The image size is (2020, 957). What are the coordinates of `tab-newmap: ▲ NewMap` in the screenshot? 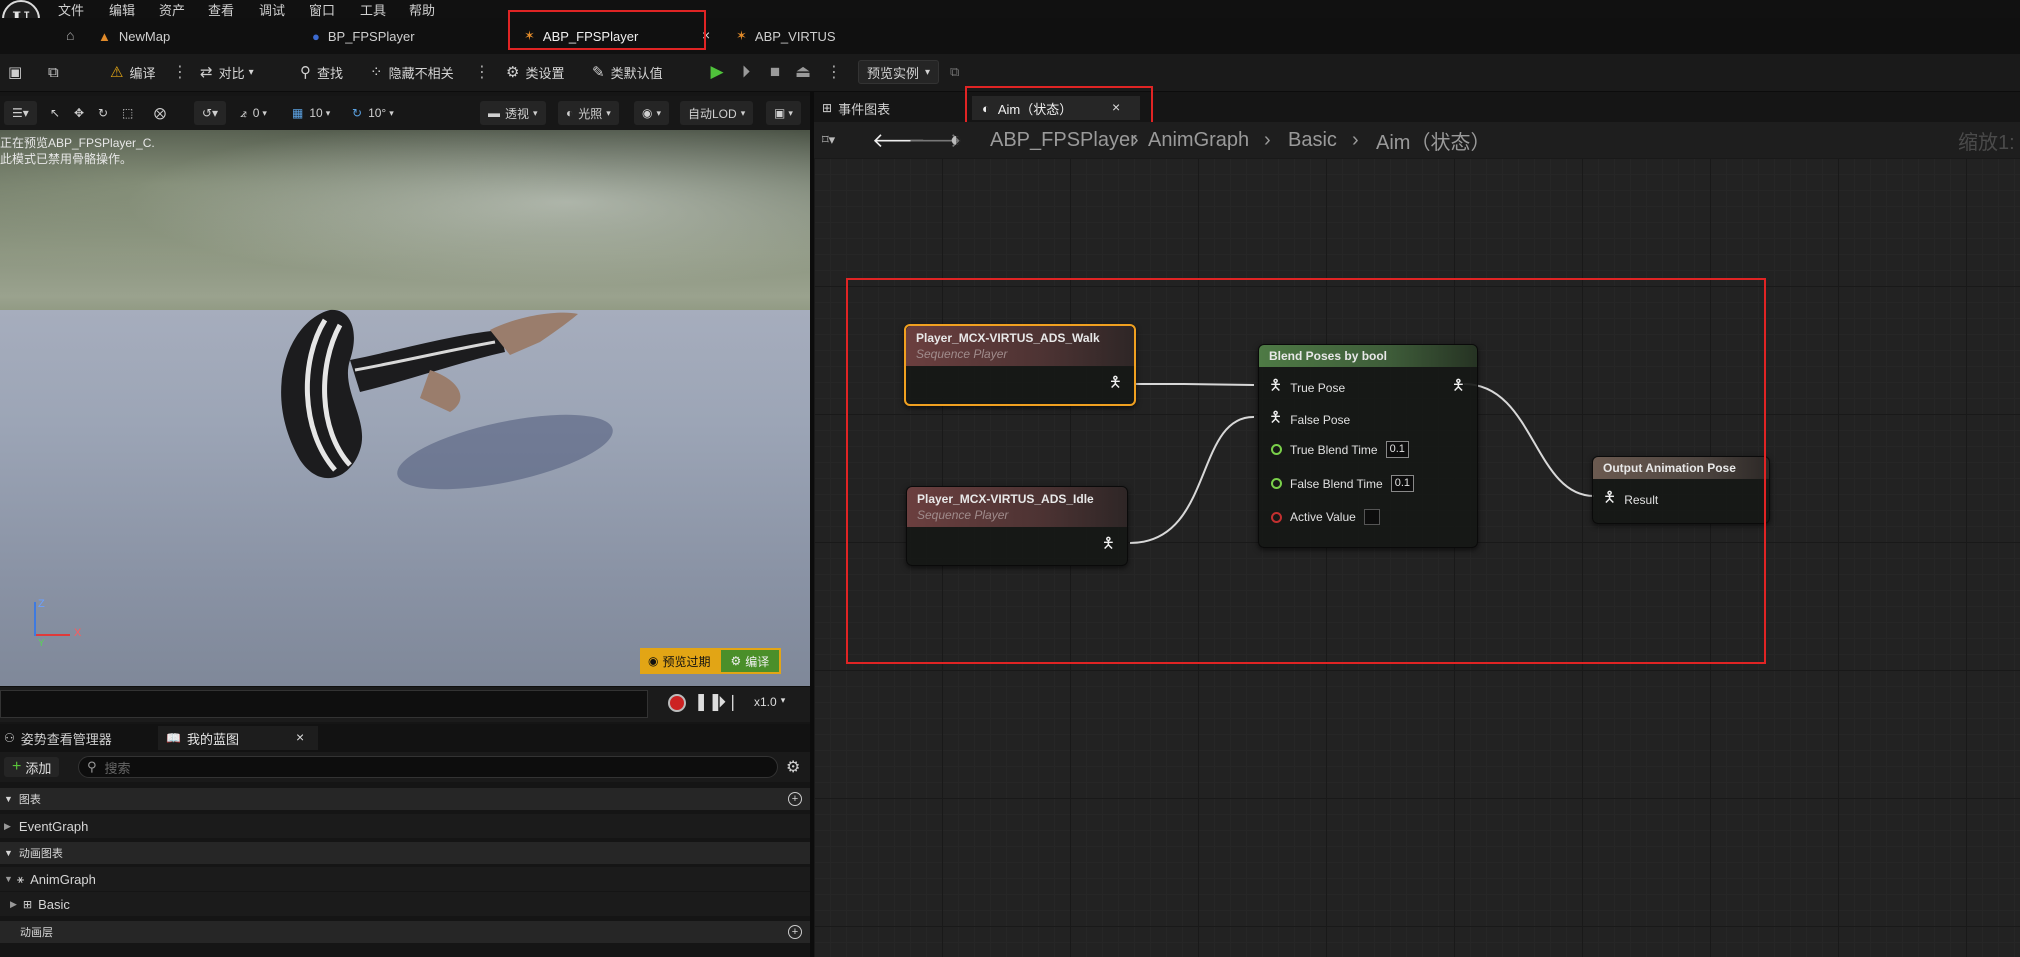 It's located at (134, 36).